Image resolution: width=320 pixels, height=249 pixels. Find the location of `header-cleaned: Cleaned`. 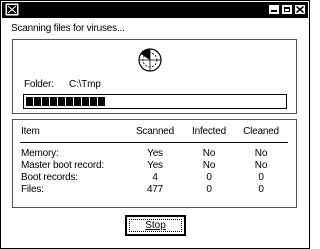

header-cleaned: Cleaned is located at coordinates (261, 131).